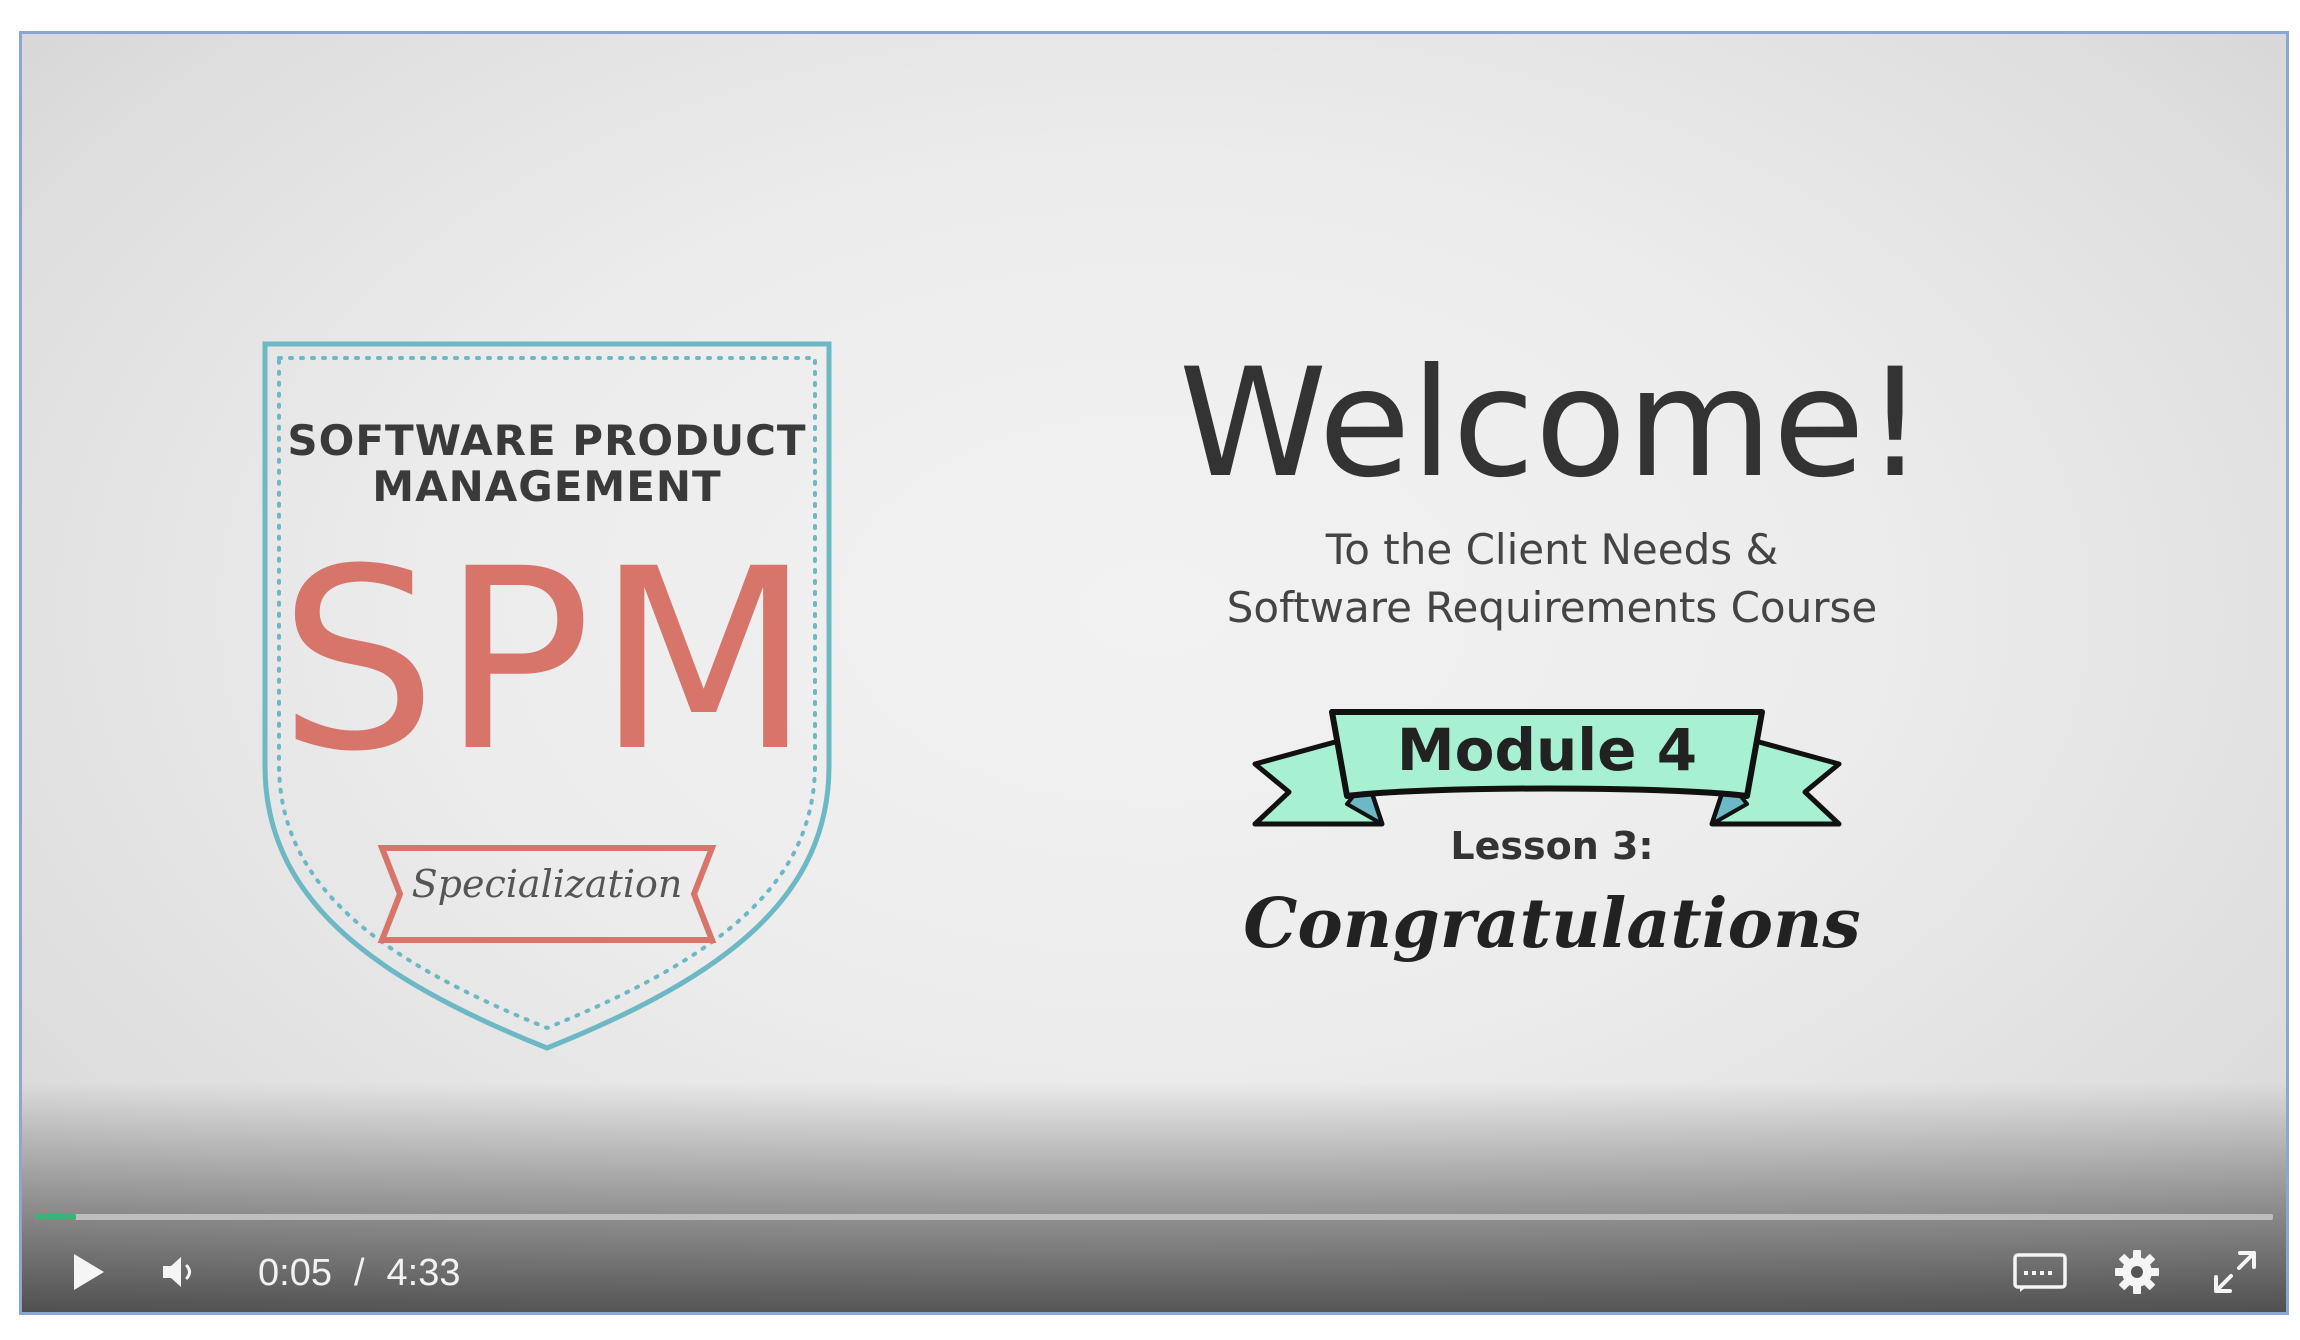 Image resolution: width=2300 pixels, height=1340 pixels. I want to click on current-time: 0:05, so click(295, 1272).